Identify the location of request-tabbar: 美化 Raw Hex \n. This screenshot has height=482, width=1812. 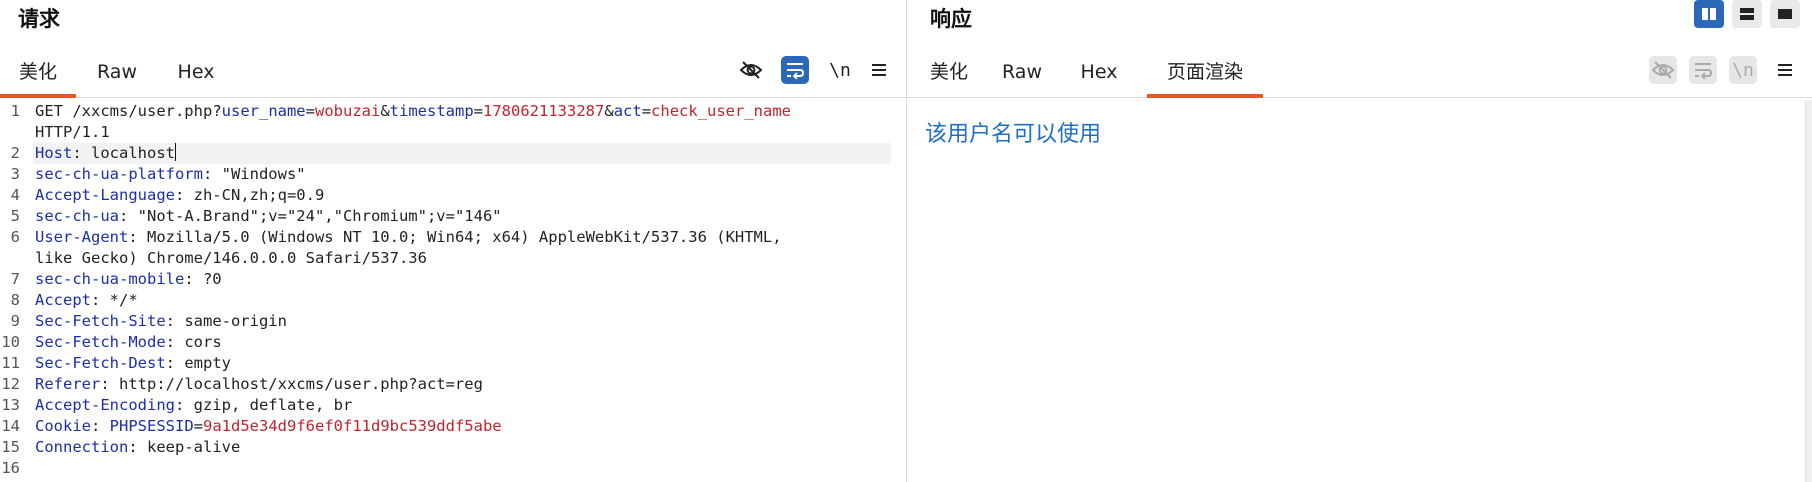
(453, 74).